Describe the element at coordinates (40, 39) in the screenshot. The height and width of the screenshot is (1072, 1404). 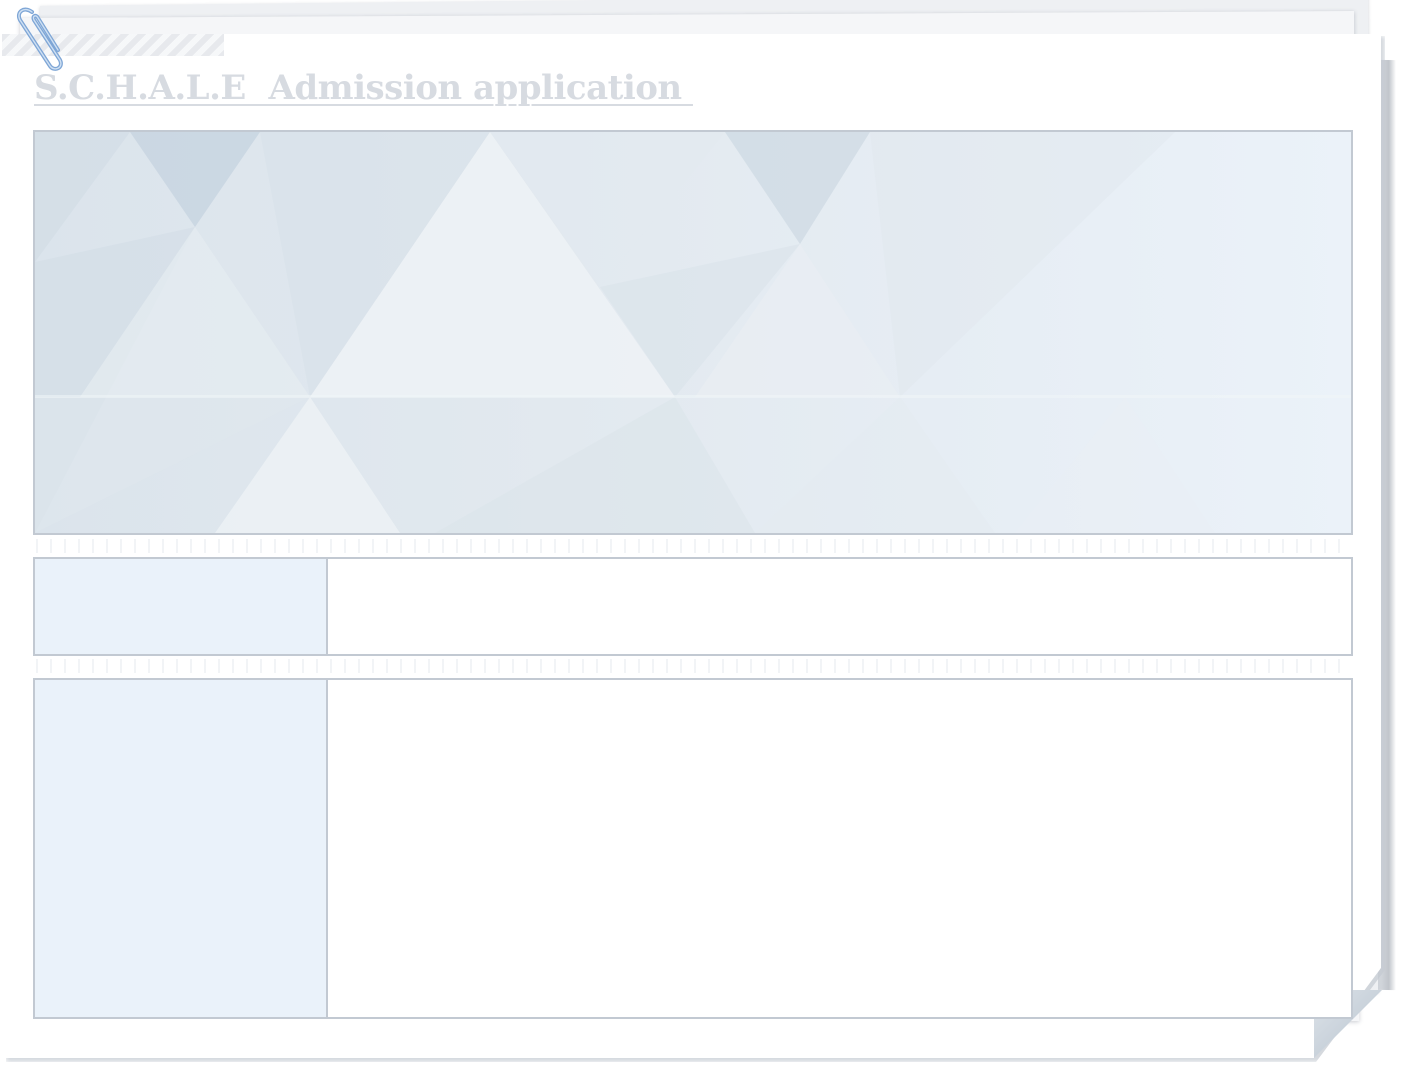
I see `paperclip-icon` at that location.